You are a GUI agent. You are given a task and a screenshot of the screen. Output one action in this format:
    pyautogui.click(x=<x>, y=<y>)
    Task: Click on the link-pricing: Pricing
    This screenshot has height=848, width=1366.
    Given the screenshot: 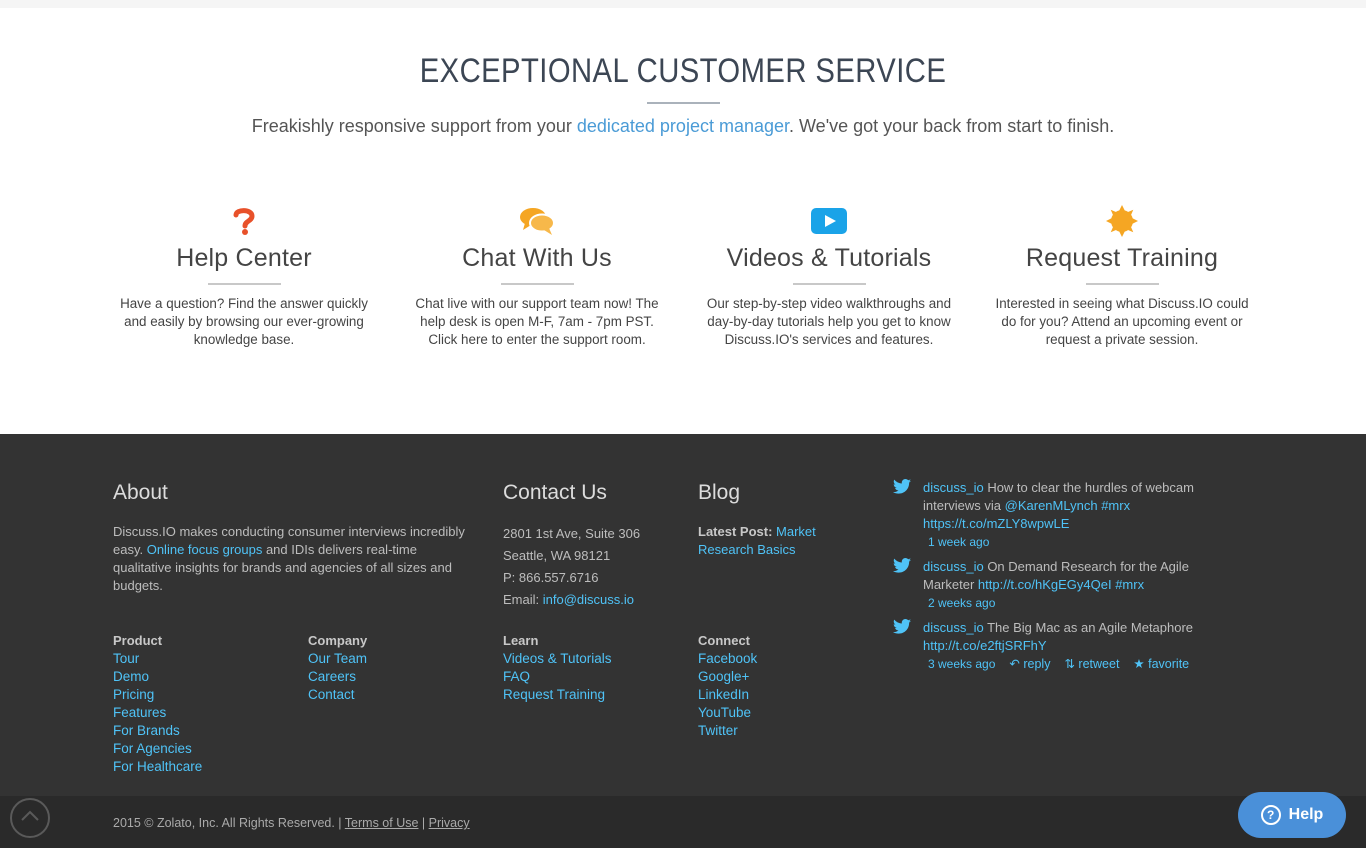 What is the action you would take?
    pyautogui.click(x=157, y=695)
    